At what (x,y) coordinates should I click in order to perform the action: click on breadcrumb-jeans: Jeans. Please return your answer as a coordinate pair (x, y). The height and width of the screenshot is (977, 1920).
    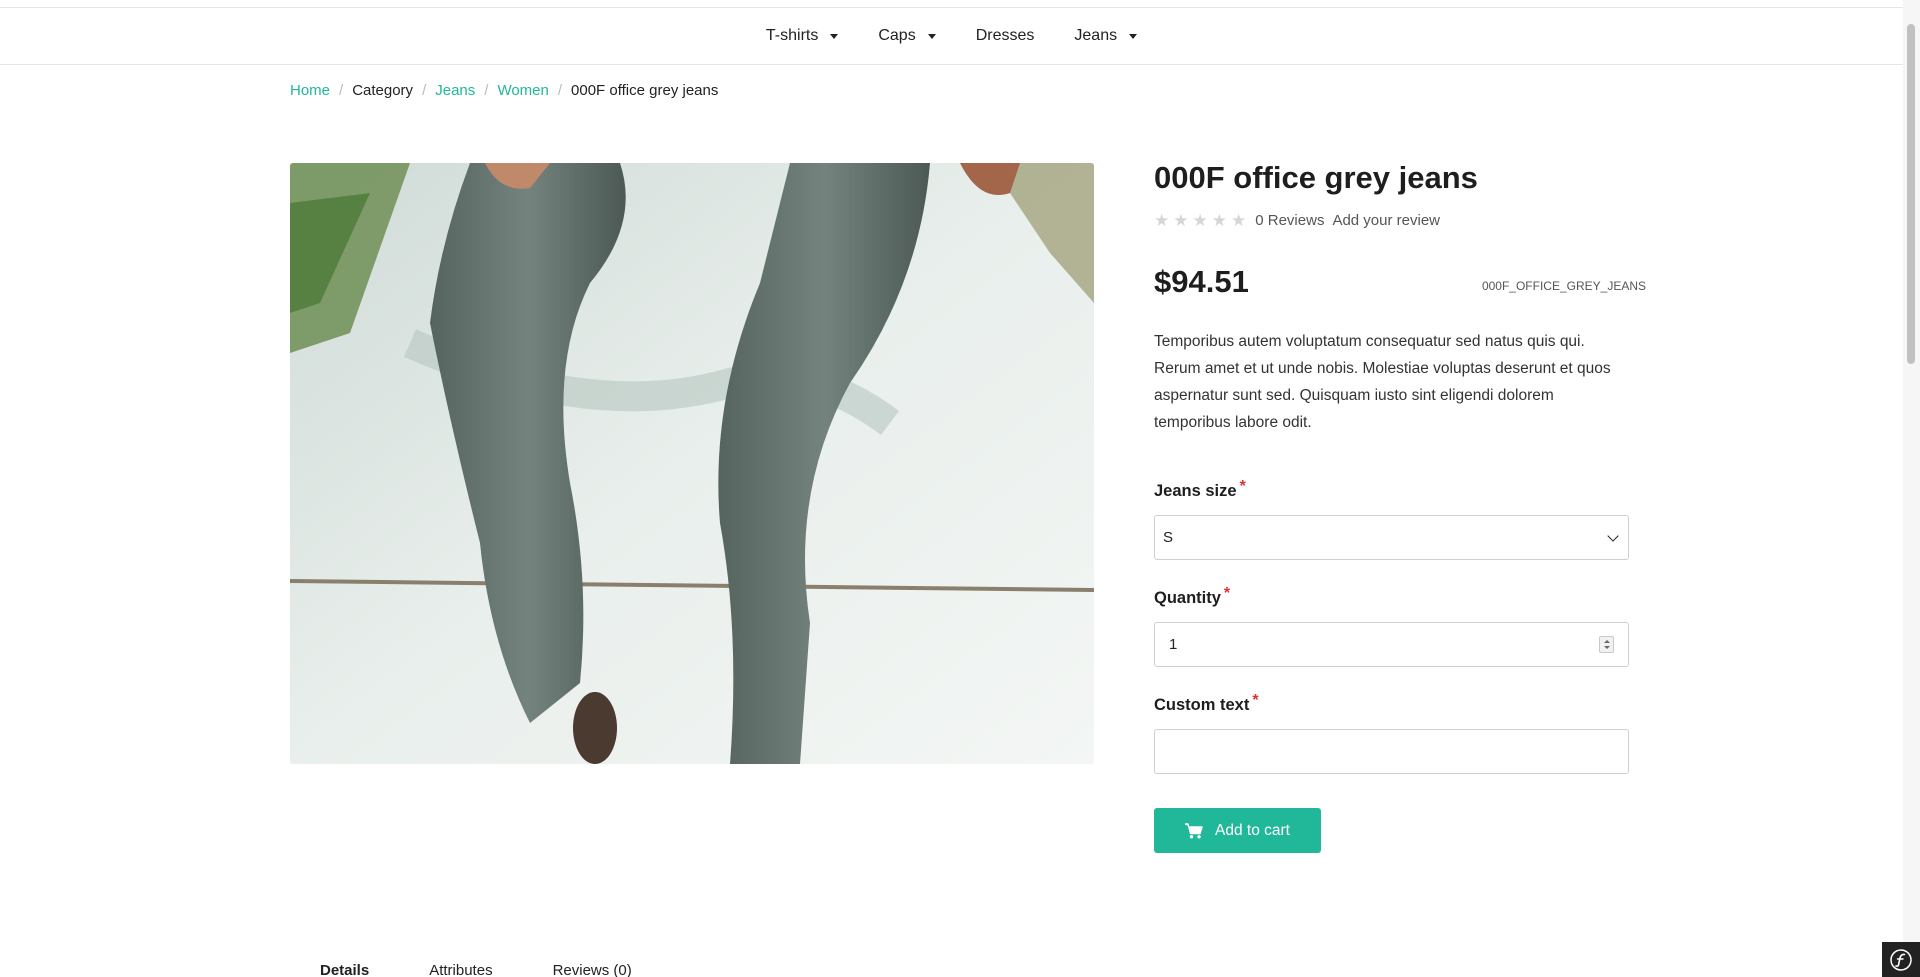
    Looking at the image, I should click on (455, 90).